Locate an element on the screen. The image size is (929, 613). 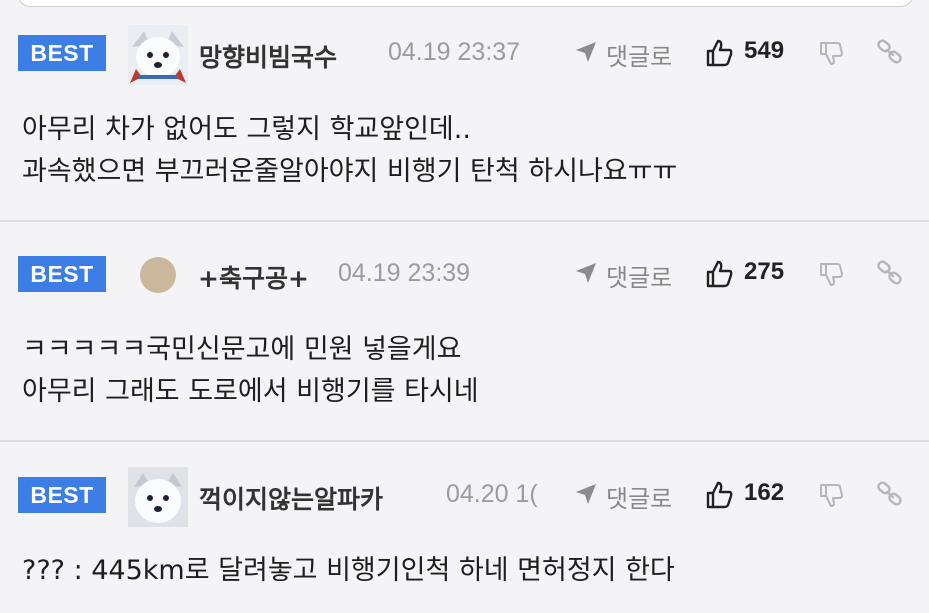
comment-meta: BEST 망향비빔국수 04.19 23:37 댓글로 549 is located at coordinates (464, 53).